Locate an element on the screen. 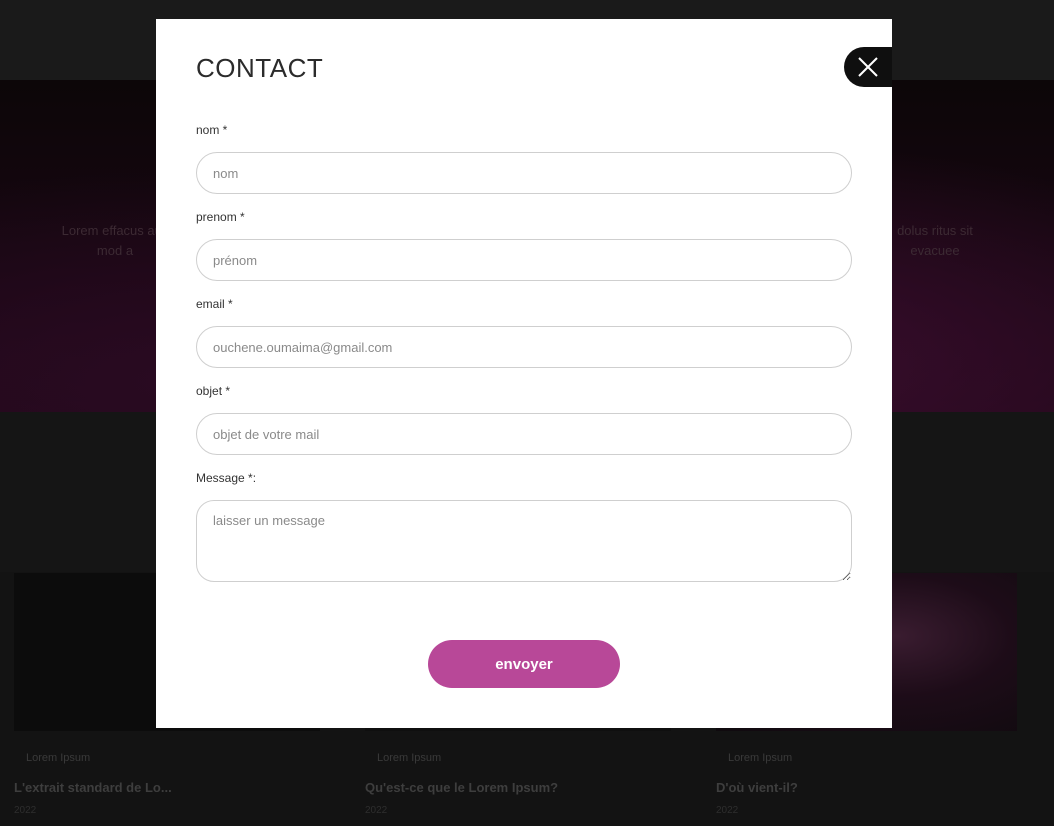 This screenshot has width=1054, height=826. submit-button: envoyer is located at coordinates (524, 664).